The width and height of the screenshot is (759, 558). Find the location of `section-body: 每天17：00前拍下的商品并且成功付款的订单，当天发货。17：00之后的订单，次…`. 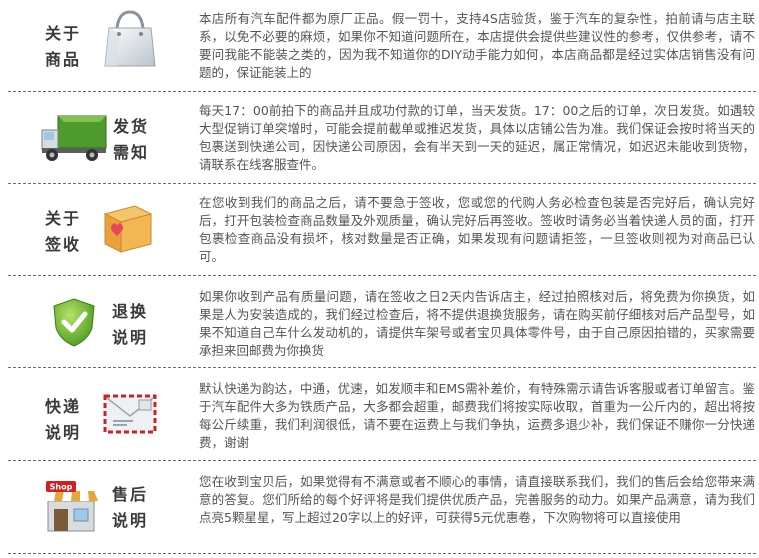

section-body: 每天17：00前拍下的商品并且成功付款的订单，当天发货。17：00之后的订单，次… is located at coordinates (477, 137).